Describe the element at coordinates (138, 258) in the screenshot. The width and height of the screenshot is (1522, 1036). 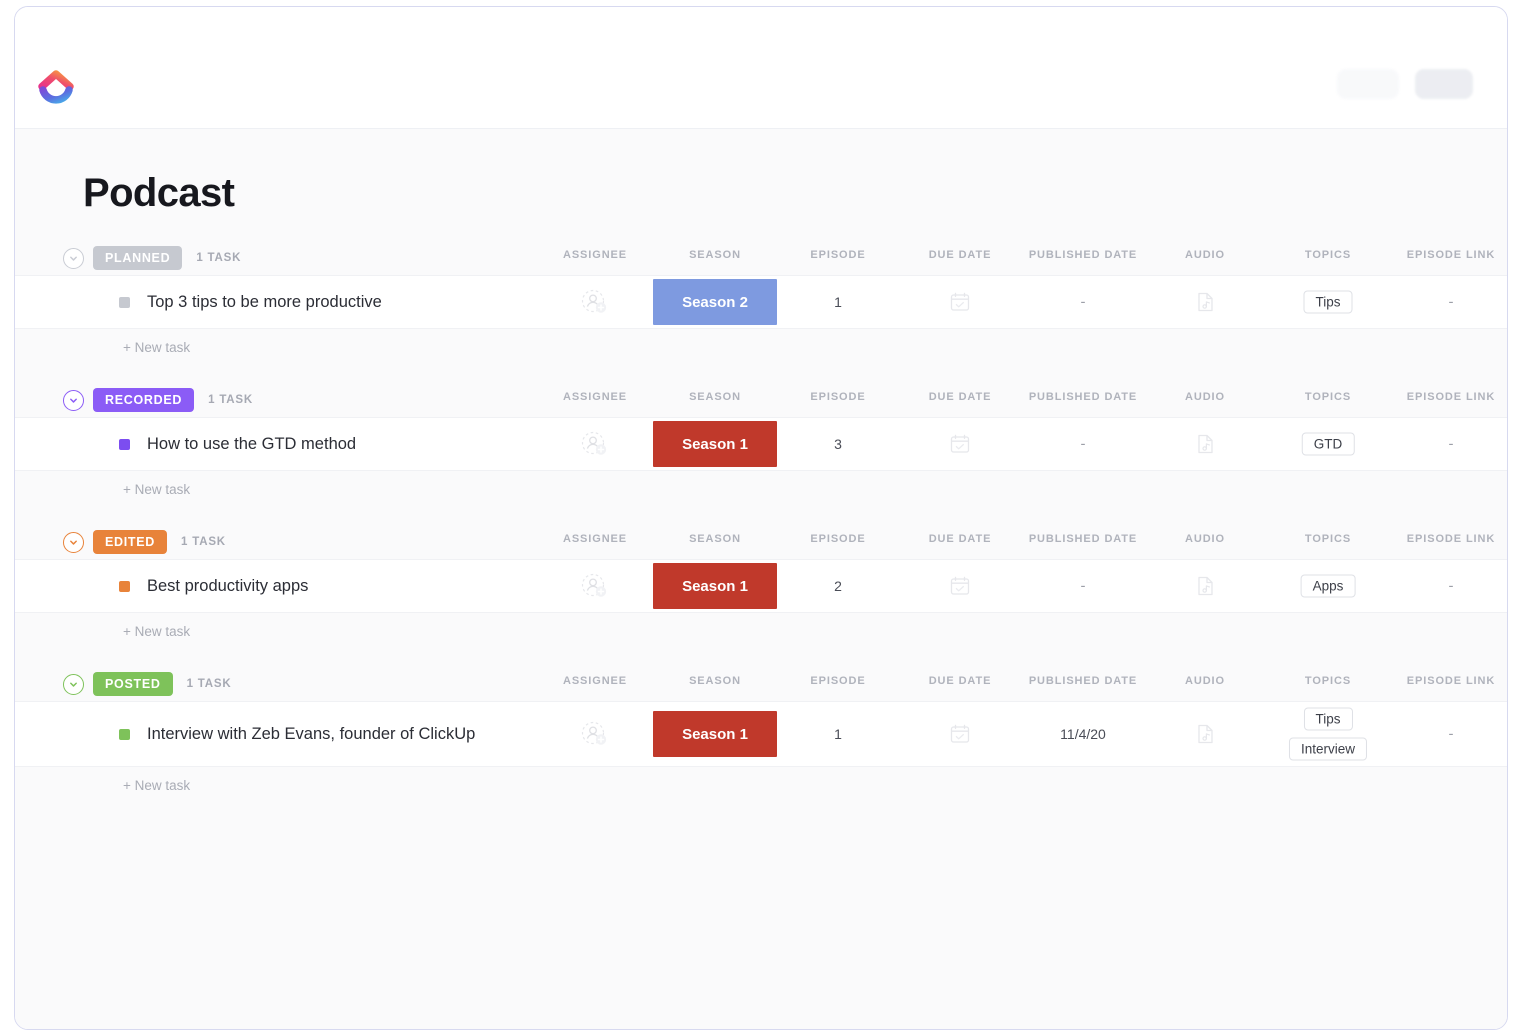
I see `status-badge: PLANNED` at that location.